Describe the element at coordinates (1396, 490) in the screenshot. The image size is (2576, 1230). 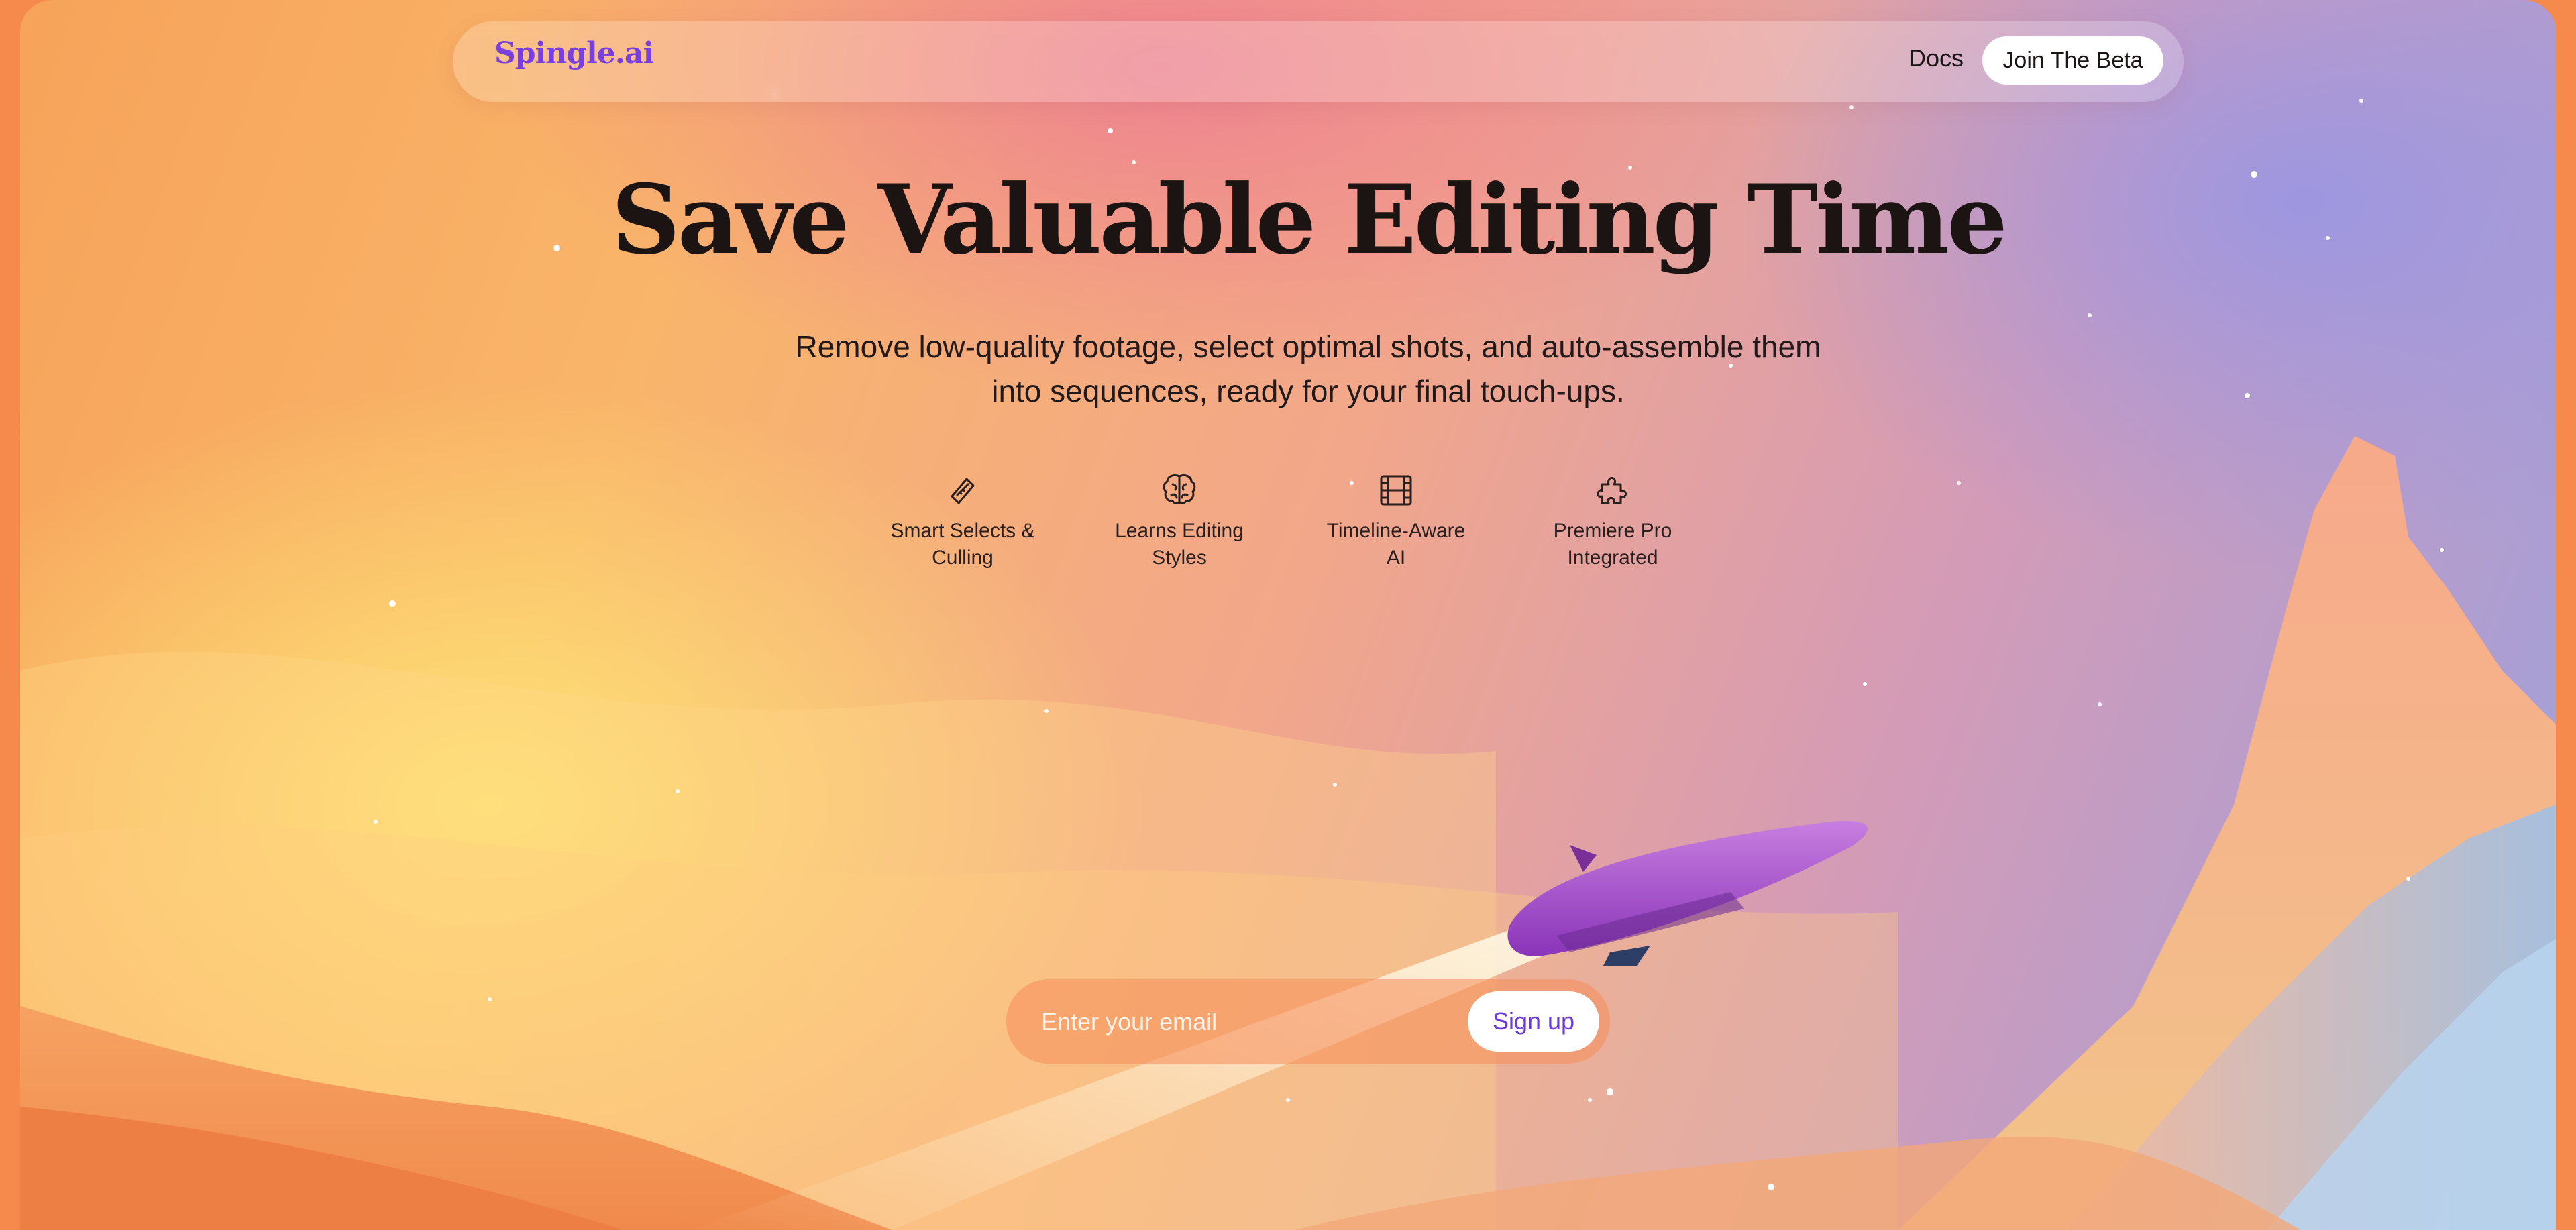
I see `film-strip-icon` at that location.